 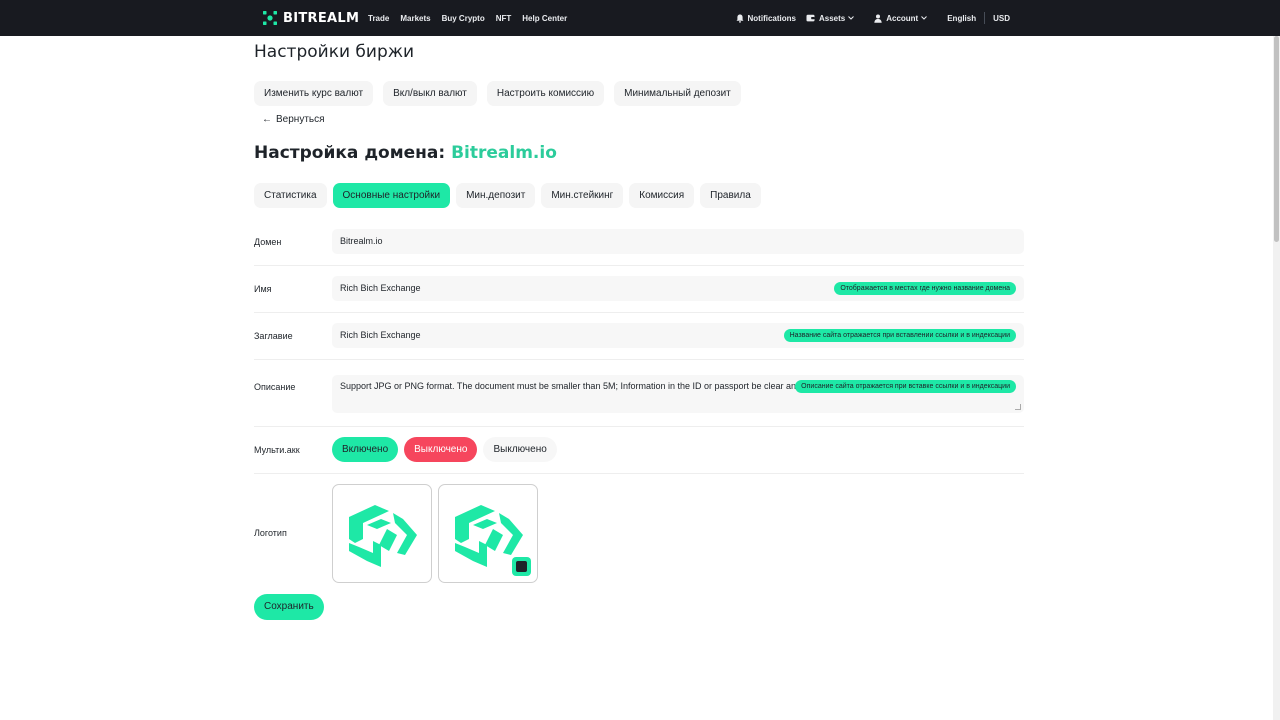 What do you see at coordinates (961, 18) in the screenshot?
I see `language-selector: English` at bounding box center [961, 18].